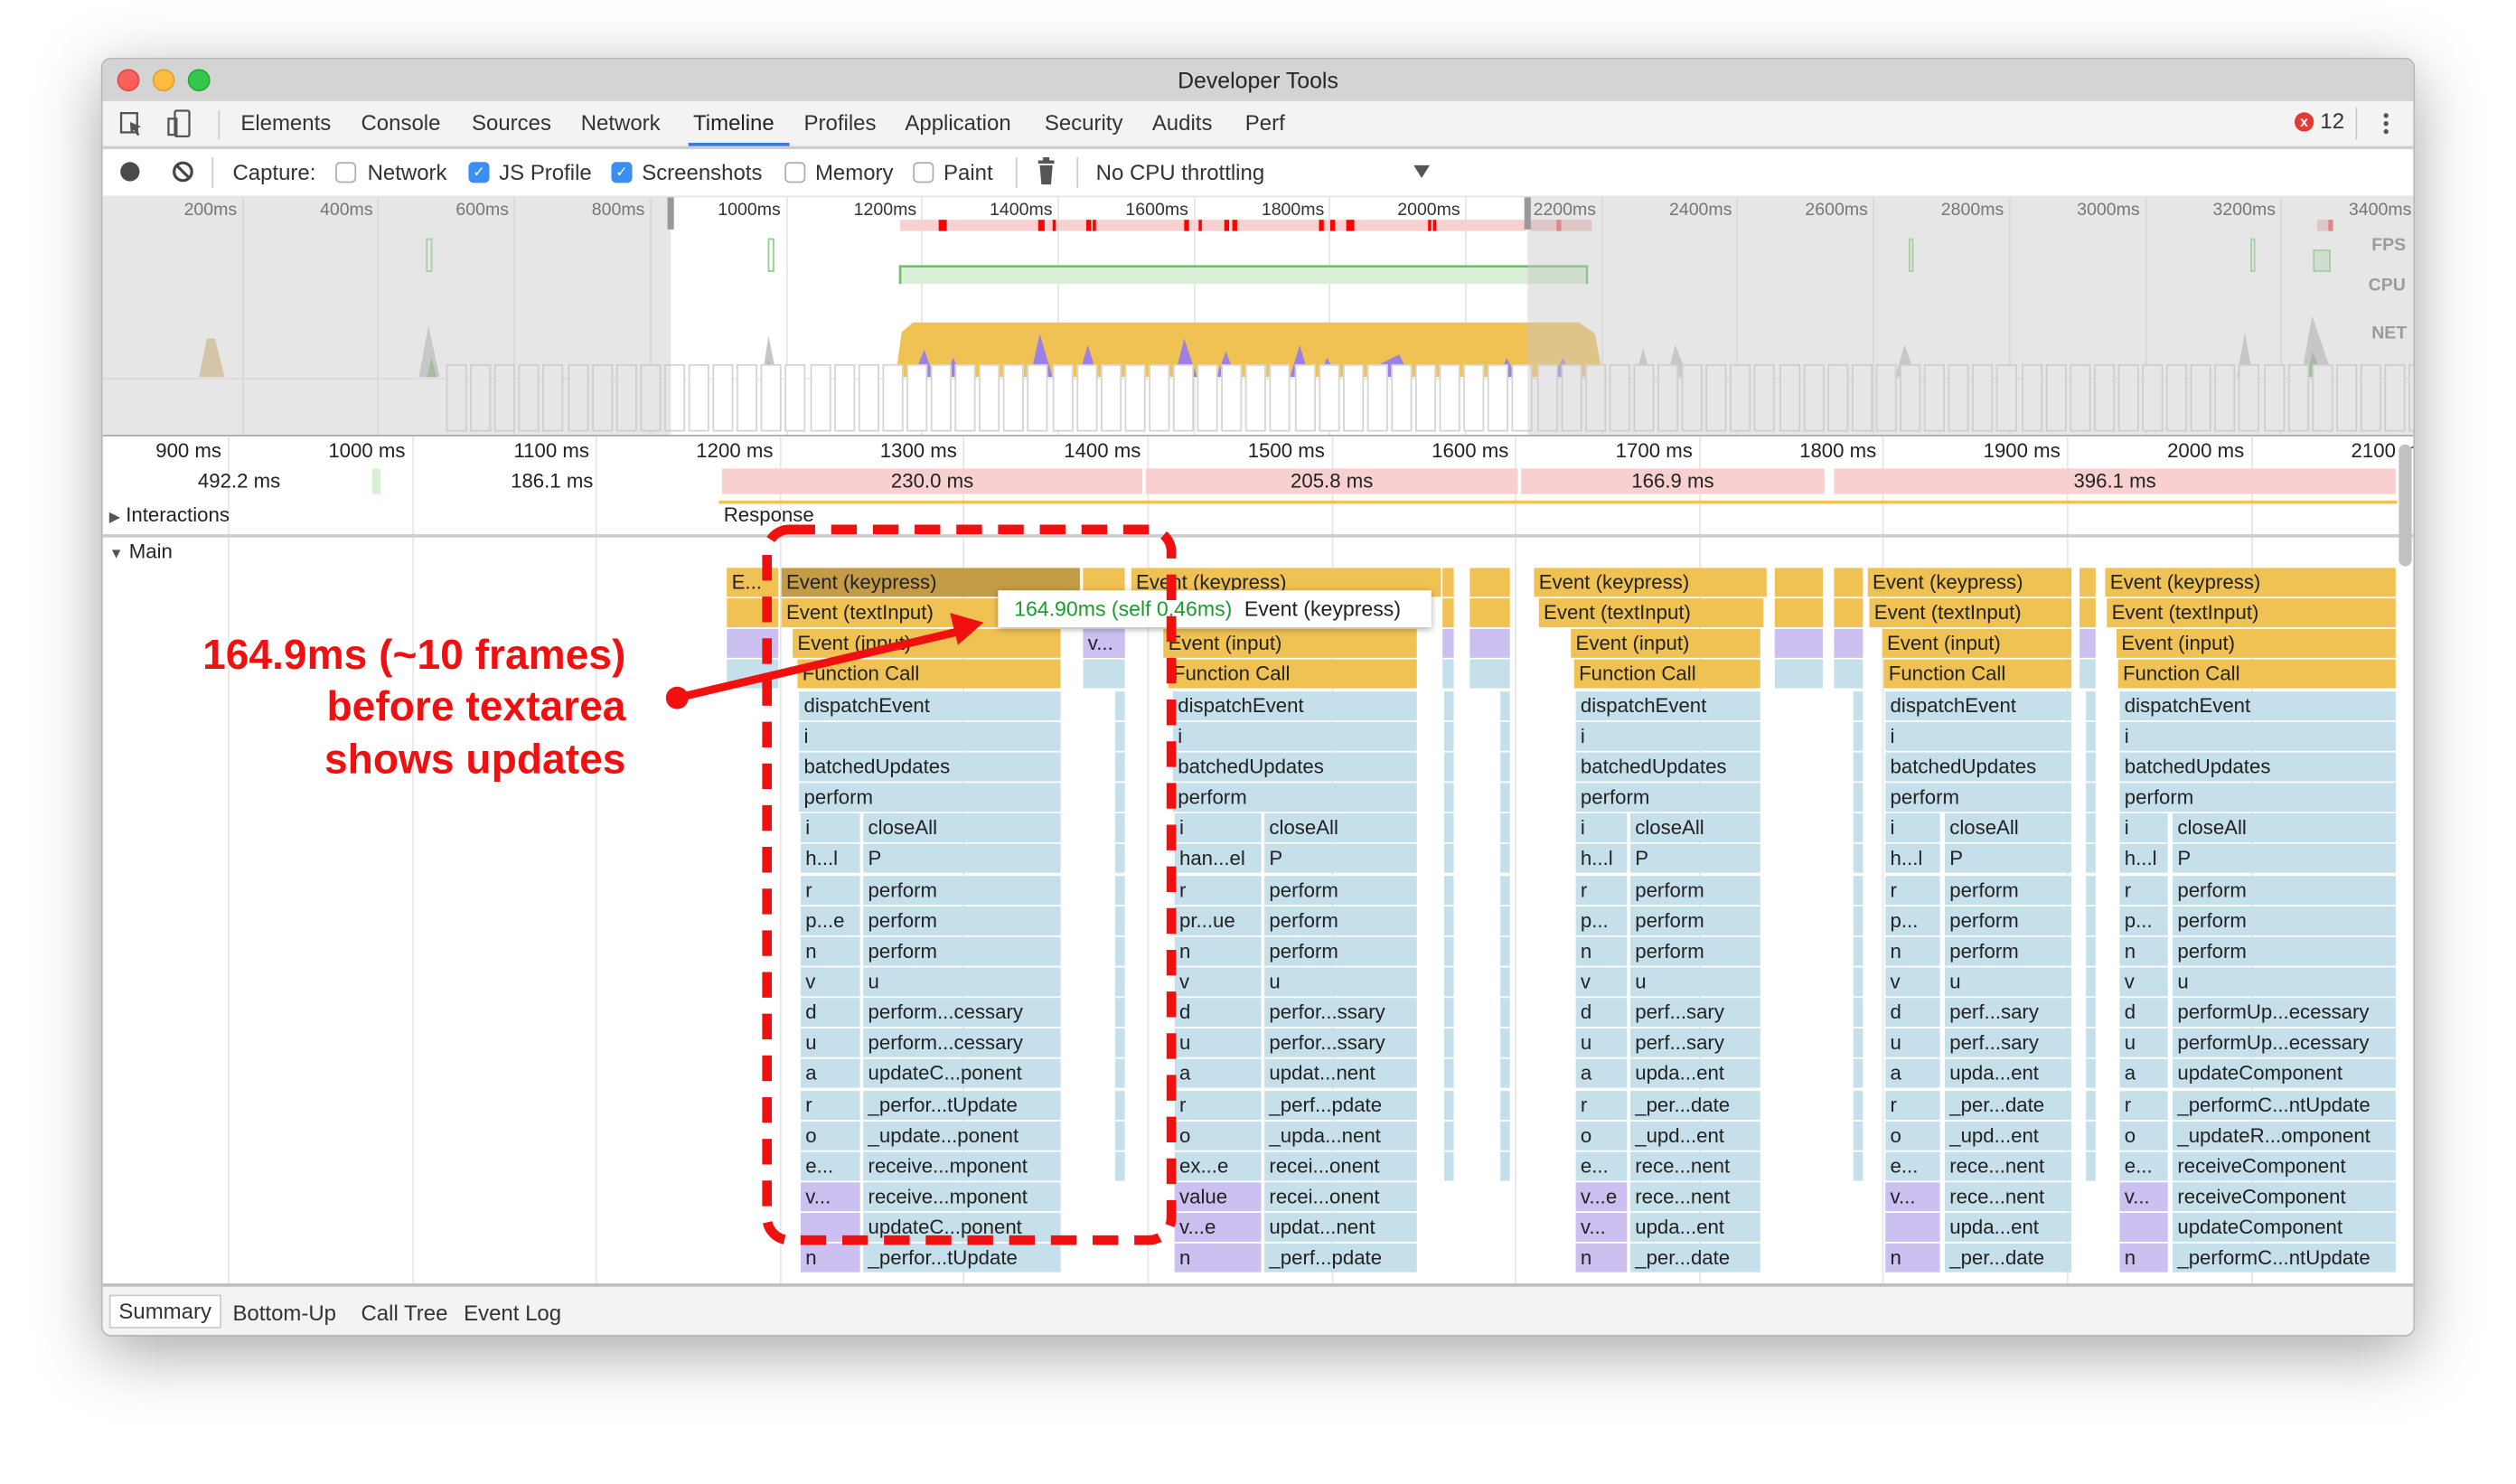 Image resolution: width=2516 pixels, height=1484 pixels. What do you see at coordinates (1969, 582) in the screenshot?
I see `flame-event: Event (keypress)` at bounding box center [1969, 582].